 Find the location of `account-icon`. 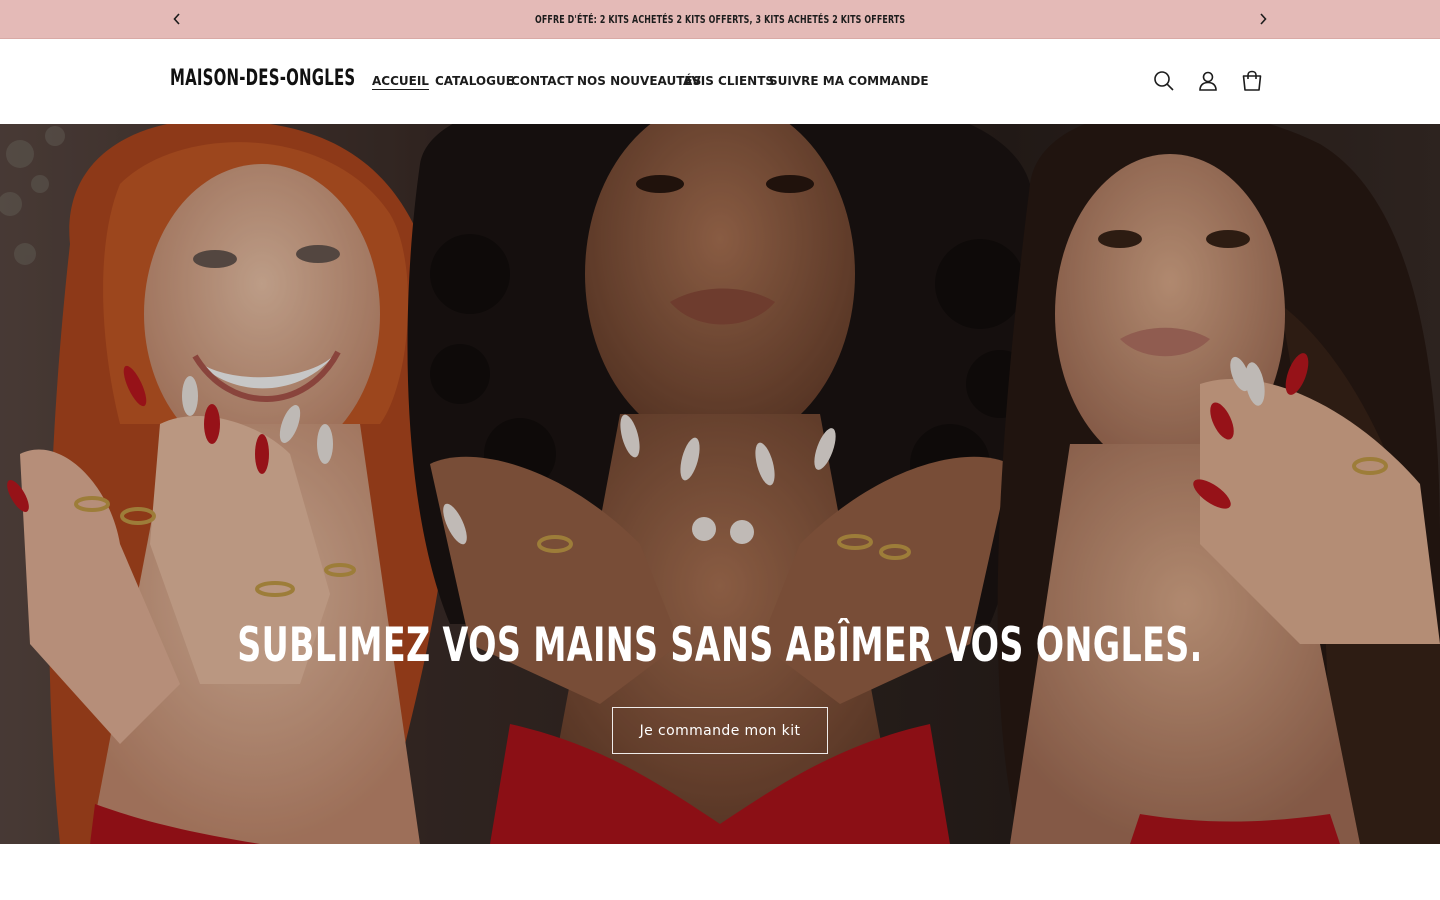

account-icon is located at coordinates (1208, 81).